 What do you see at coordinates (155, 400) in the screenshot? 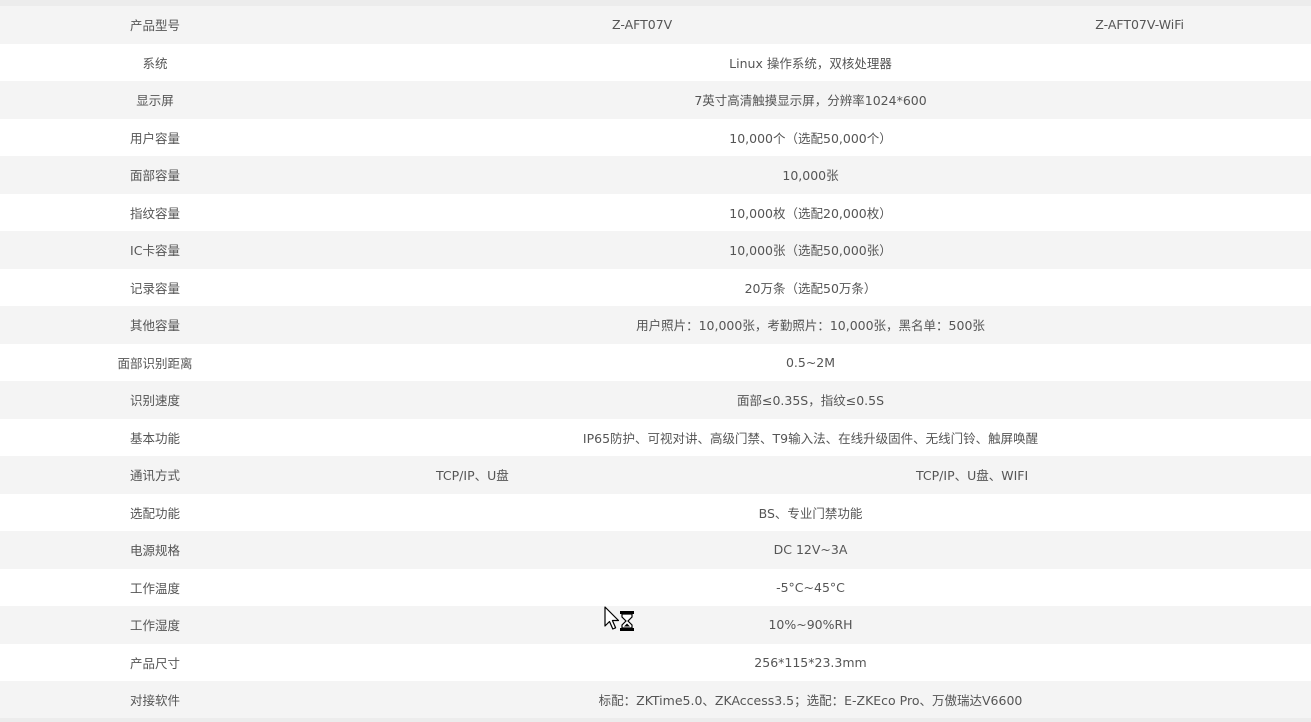
I see `spec-label: 识别速度` at bounding box center [155, 400].